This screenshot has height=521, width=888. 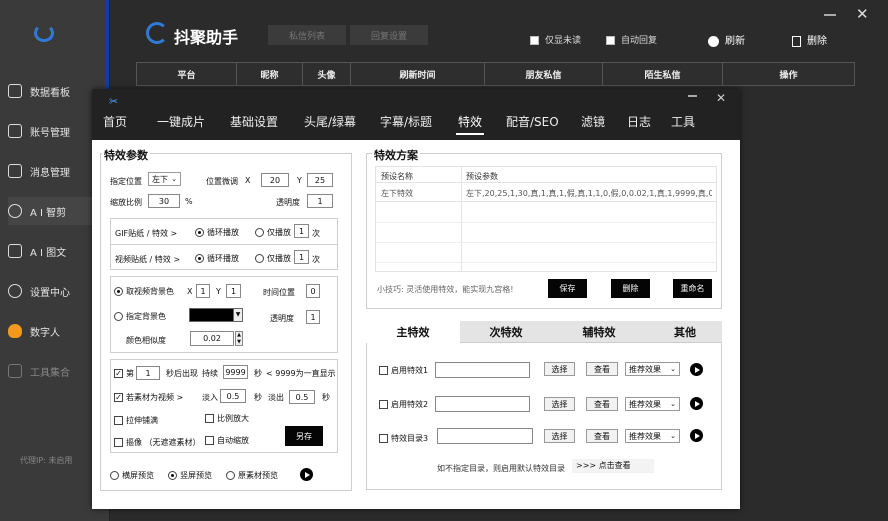 What do you see at coordinates (157, 442) in the screenshot?
I see `blur-checkbox: 摳像 （无遮遮素材）` at bounding box center [157, 442].